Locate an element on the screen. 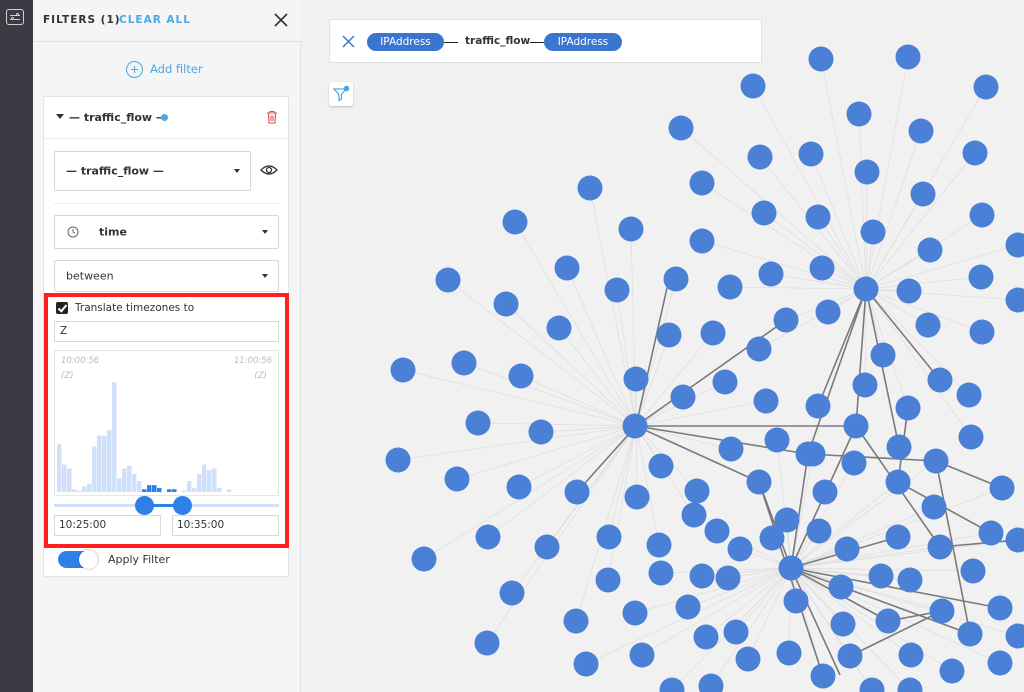 The width and height of the screenshot is (1024, 692). query-source-pill: IPAddress is located at coordinates (405, 42).